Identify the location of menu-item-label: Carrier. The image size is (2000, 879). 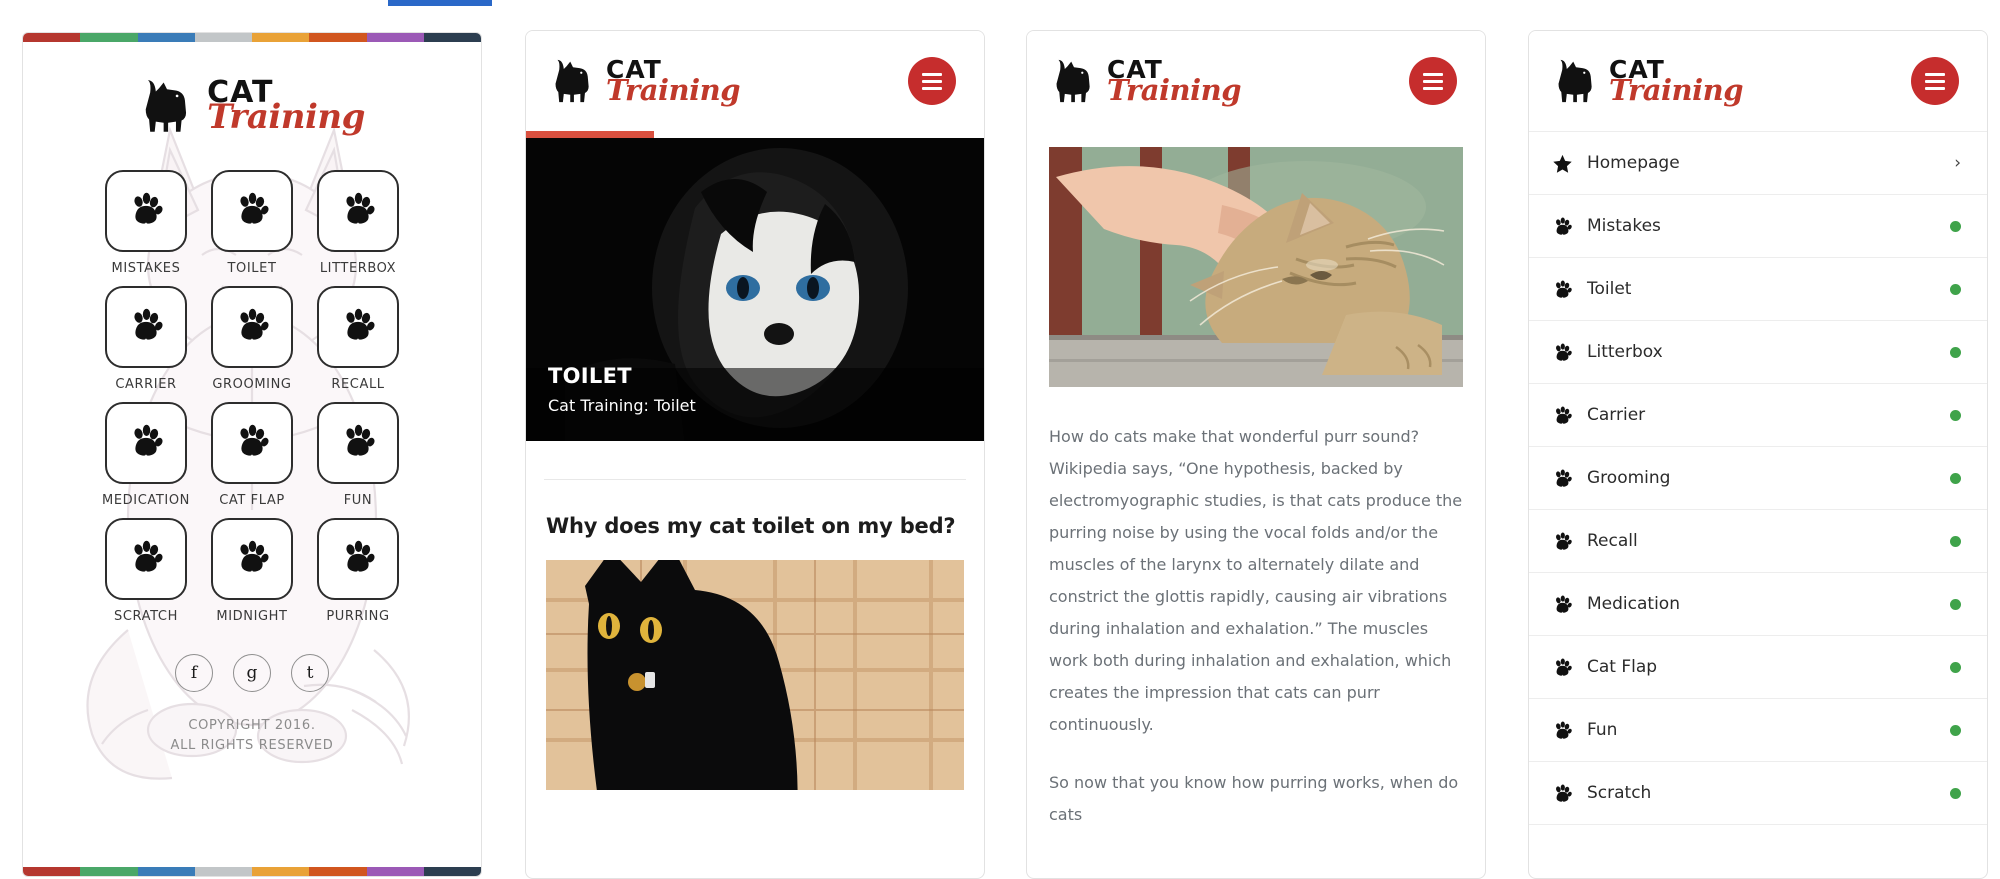
(1616, 415).